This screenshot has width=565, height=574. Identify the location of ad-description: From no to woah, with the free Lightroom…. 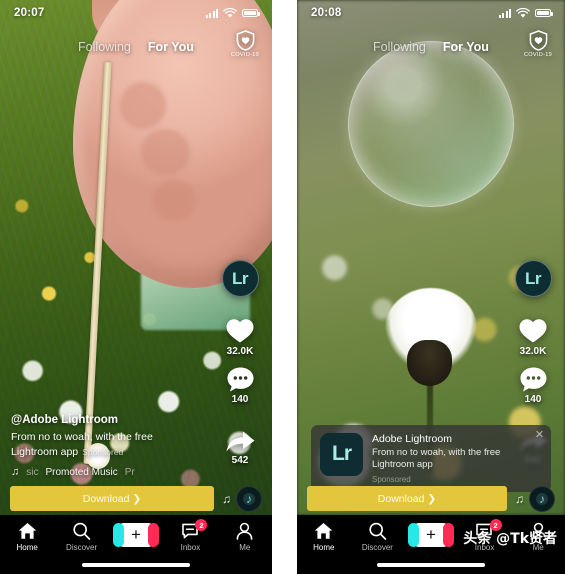
(436, 458).